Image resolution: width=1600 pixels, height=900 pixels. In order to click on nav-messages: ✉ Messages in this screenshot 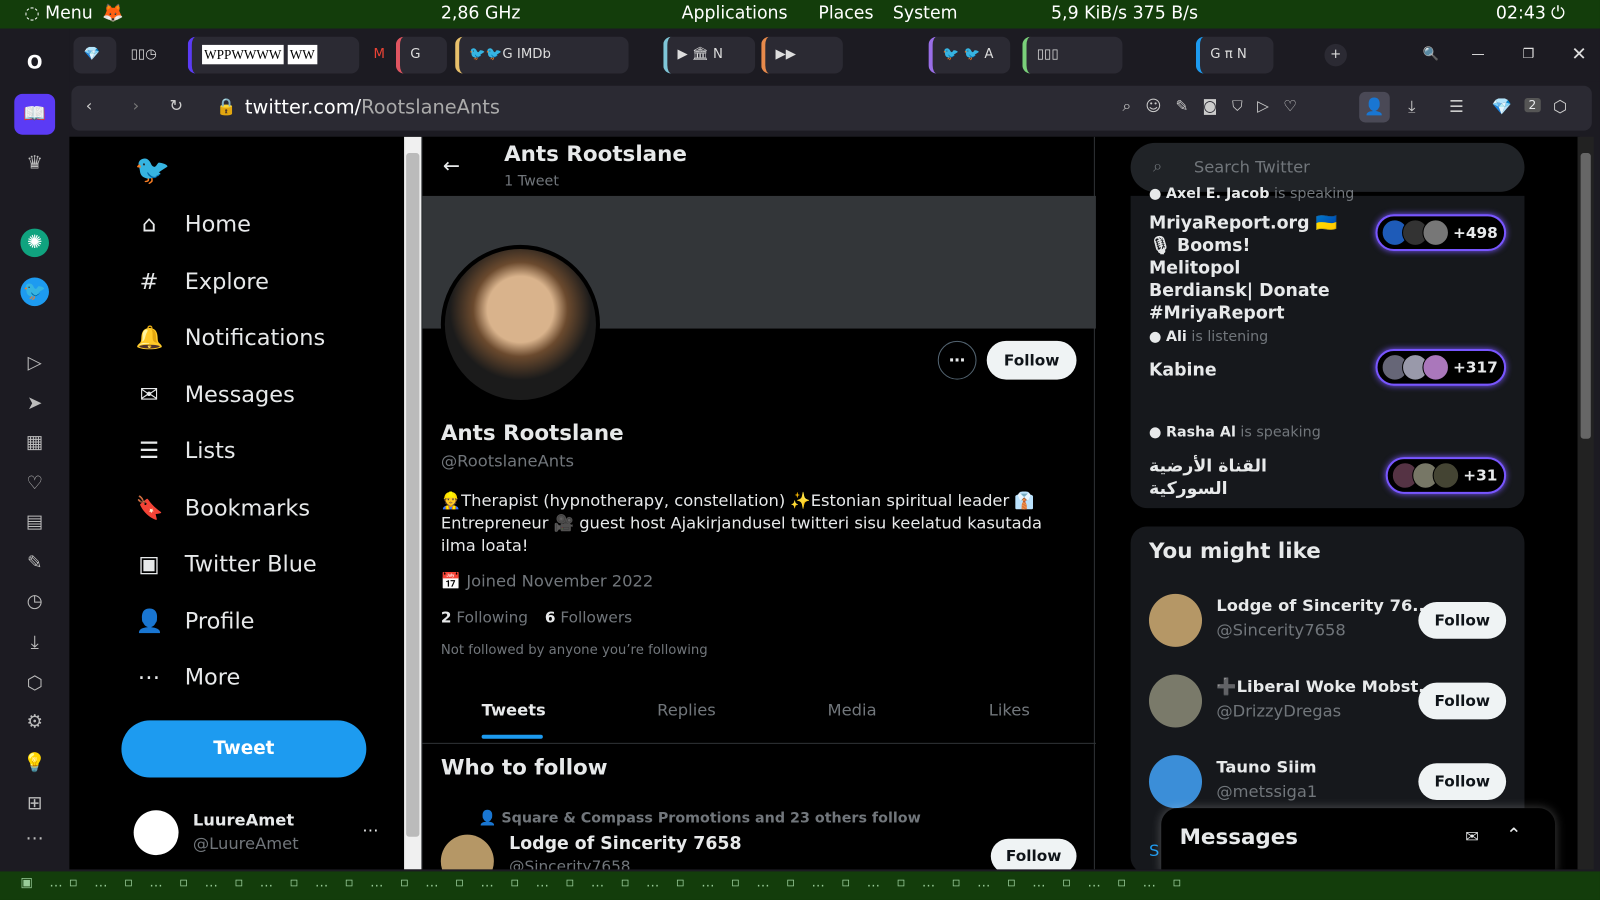, I will do `click(215, 395)`.